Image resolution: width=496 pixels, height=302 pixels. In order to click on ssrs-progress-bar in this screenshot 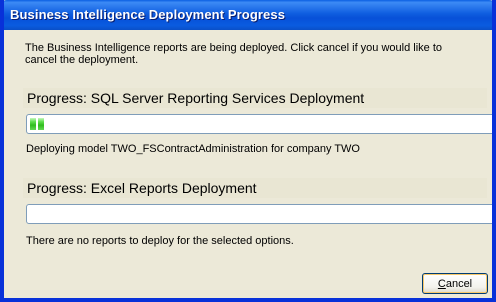, I will do `click(259, 124)`.